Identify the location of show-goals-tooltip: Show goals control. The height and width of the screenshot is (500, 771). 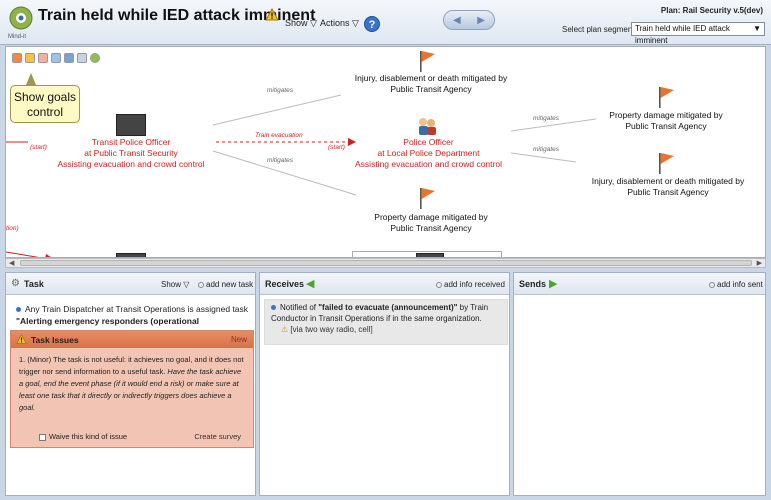
(45, 104).